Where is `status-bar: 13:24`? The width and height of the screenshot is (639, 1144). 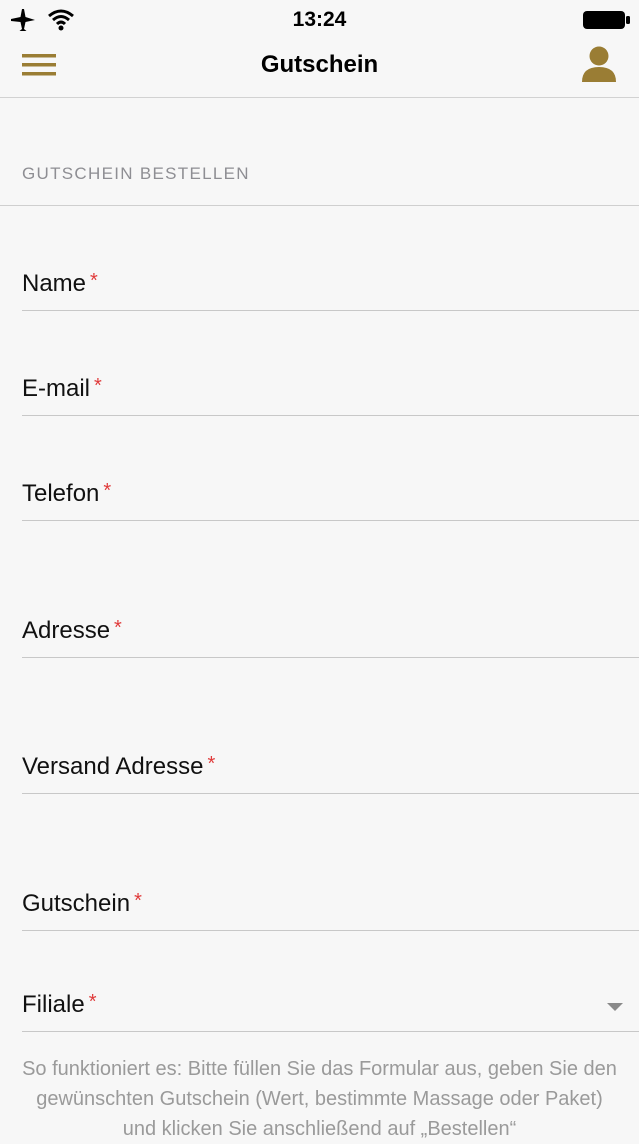 status-bar: 13:24 is located at coordinates (319, 20).